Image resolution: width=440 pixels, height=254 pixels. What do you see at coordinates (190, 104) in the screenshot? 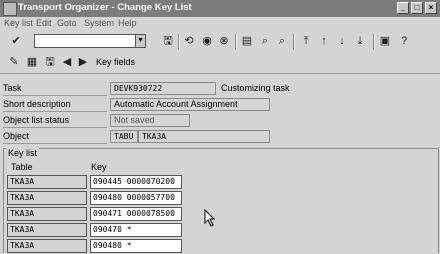
I see `short-description-field: Automatic Account Assignment` at bounding box center [190, 104].